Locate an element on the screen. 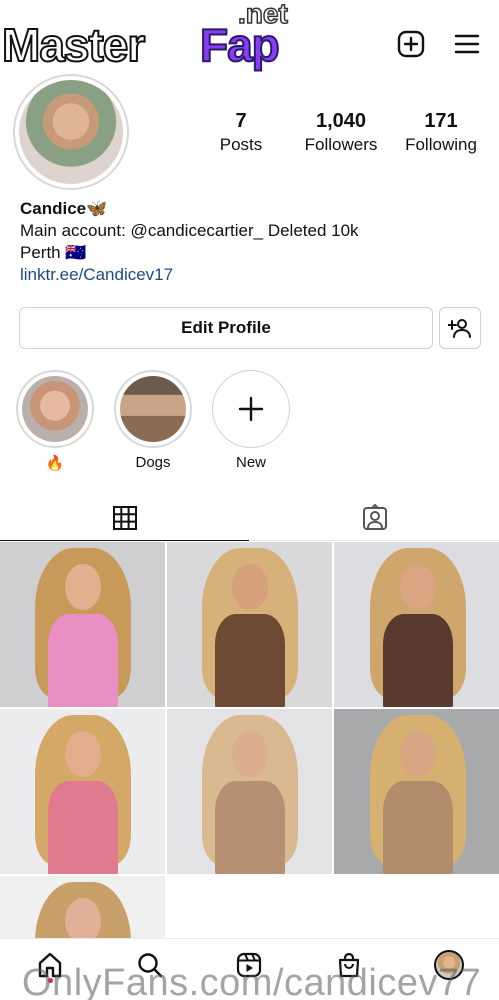  tab-posts-grid is located at coordinates (124, 518).